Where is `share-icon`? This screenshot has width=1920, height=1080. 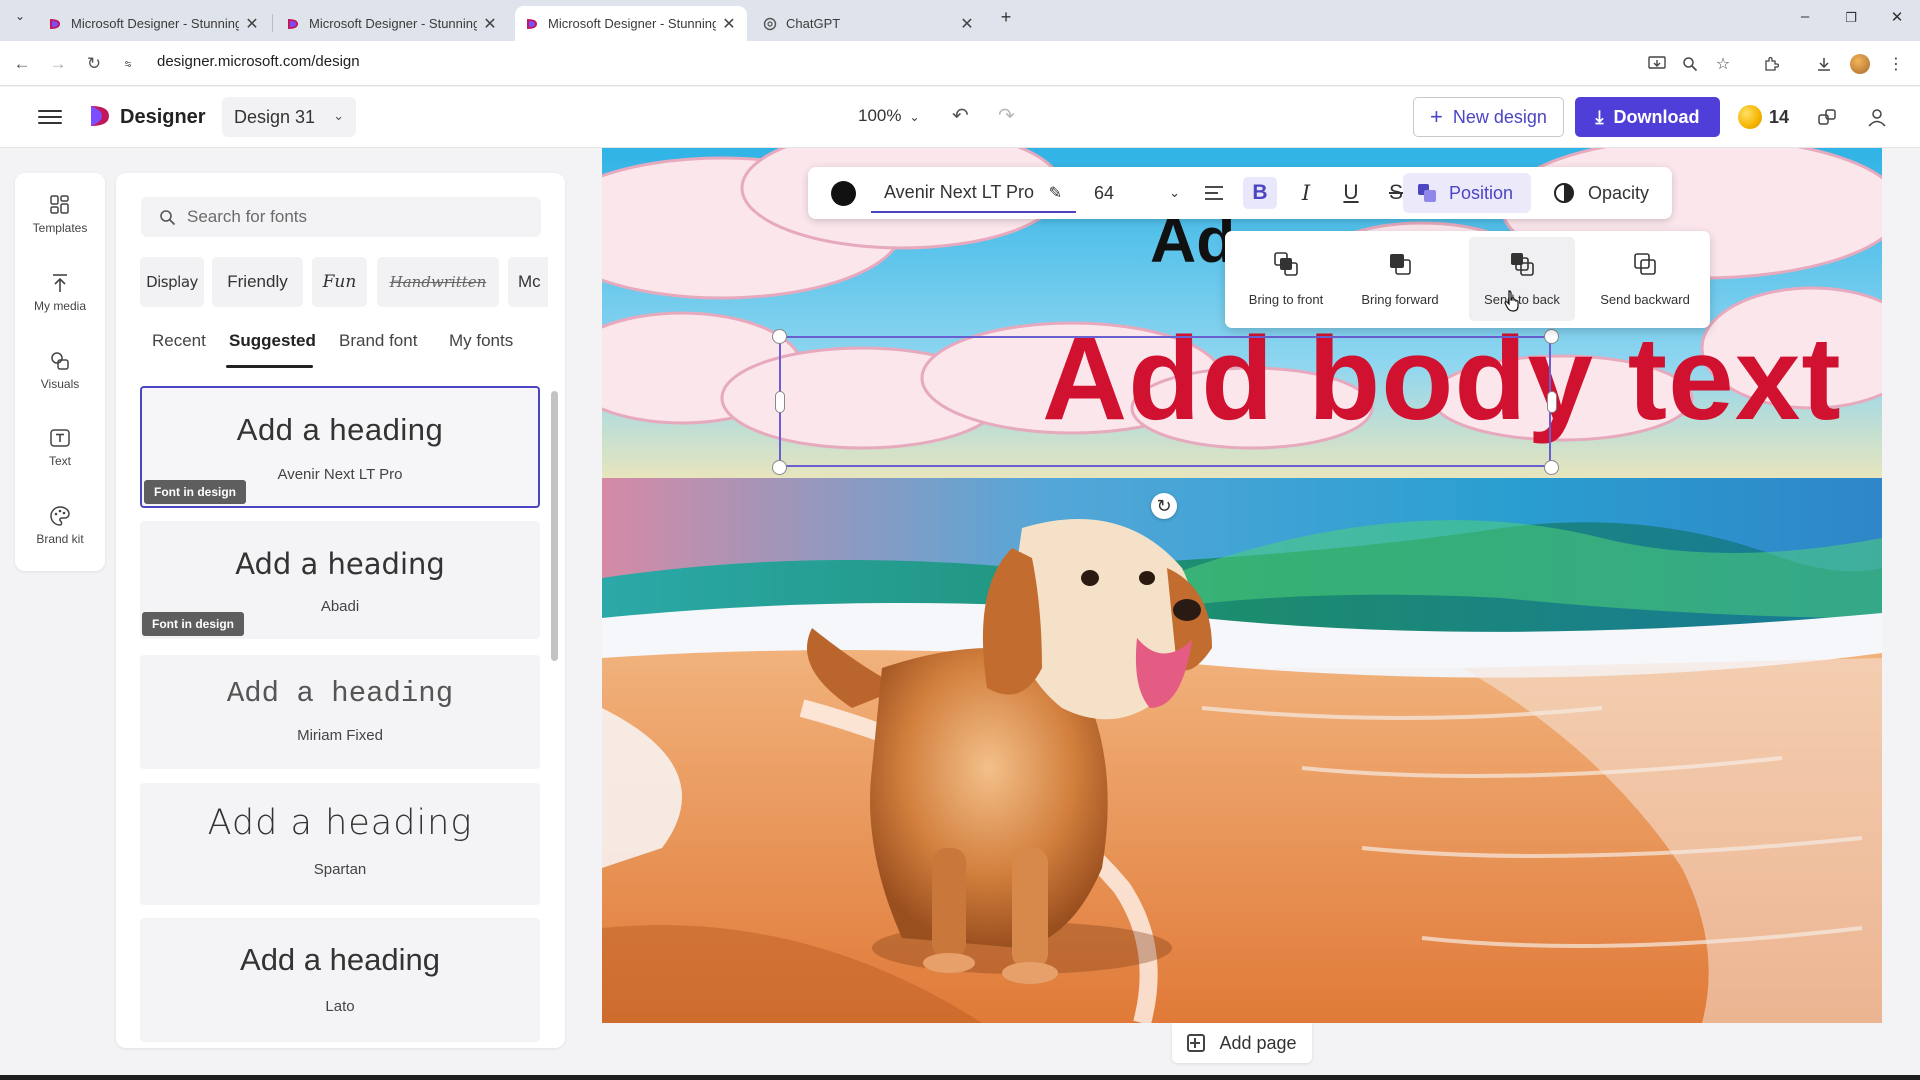
share-icon is located at coordinates (1827, 117).